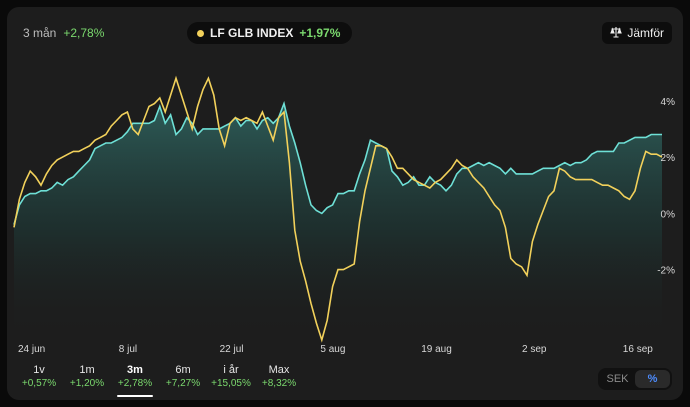 The width and height of the screenshot is (690, 407). What do you see at coordinates (231, 370) in the screenshot?
I see `period-label: i år` at bounding box center [231, 370].